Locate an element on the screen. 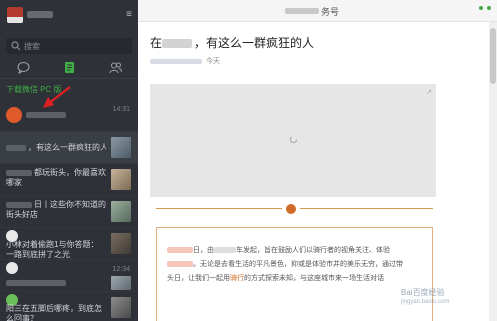 This screenshot has height=321, width=497. article-time: 今天 is located at coordinates (212, 61).